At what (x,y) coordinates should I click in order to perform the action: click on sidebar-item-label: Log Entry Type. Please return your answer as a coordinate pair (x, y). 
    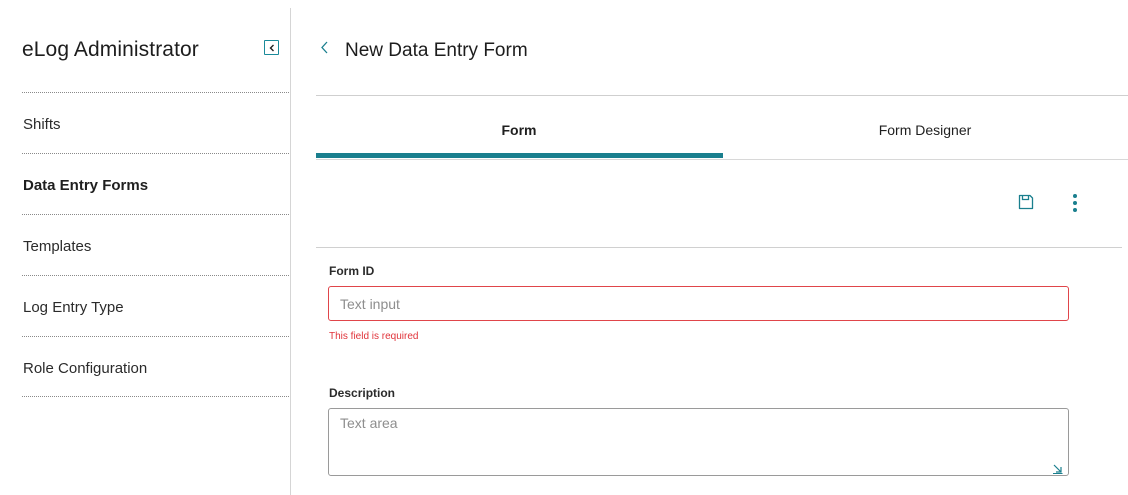
    Looking at the image, I should click on (73, 307).